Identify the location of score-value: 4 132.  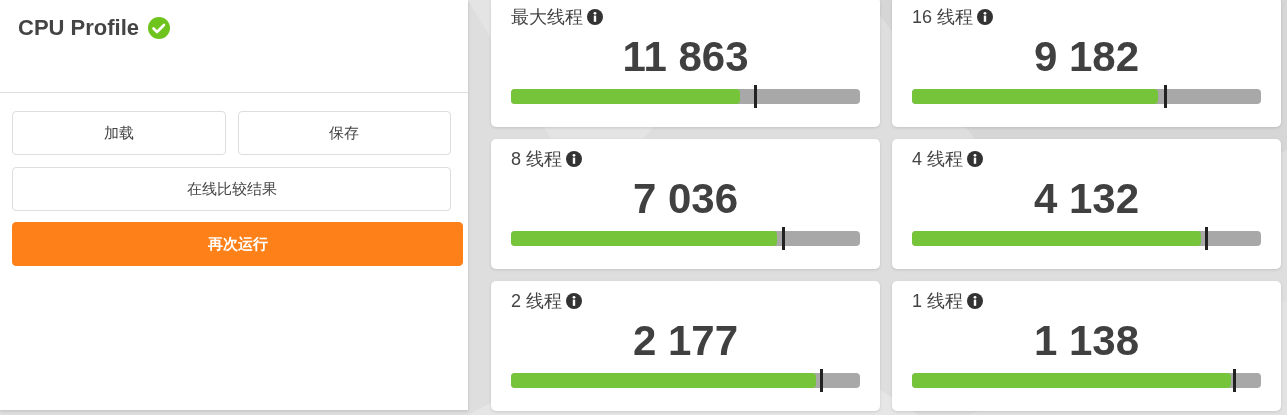
(1086, 199).